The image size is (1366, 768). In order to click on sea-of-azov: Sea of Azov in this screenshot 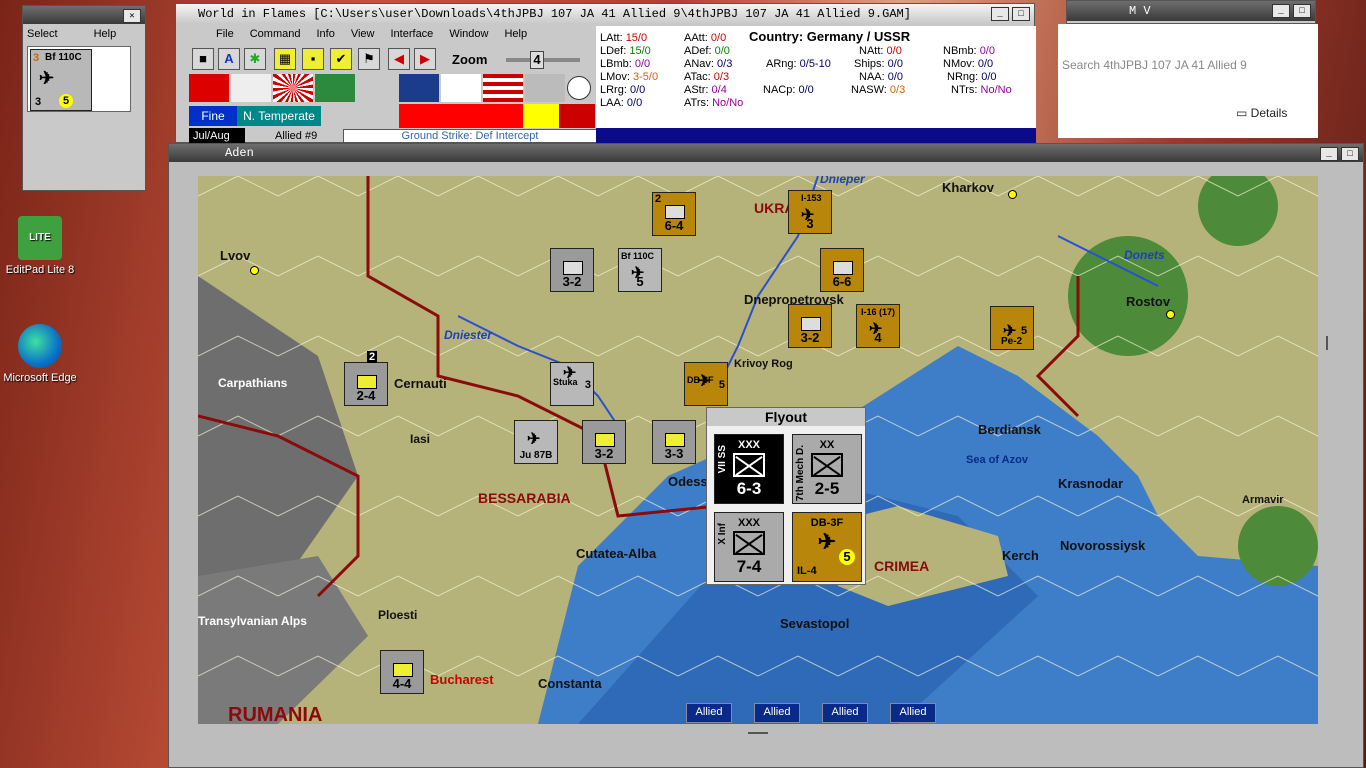, I will do `click(997, 460)`.